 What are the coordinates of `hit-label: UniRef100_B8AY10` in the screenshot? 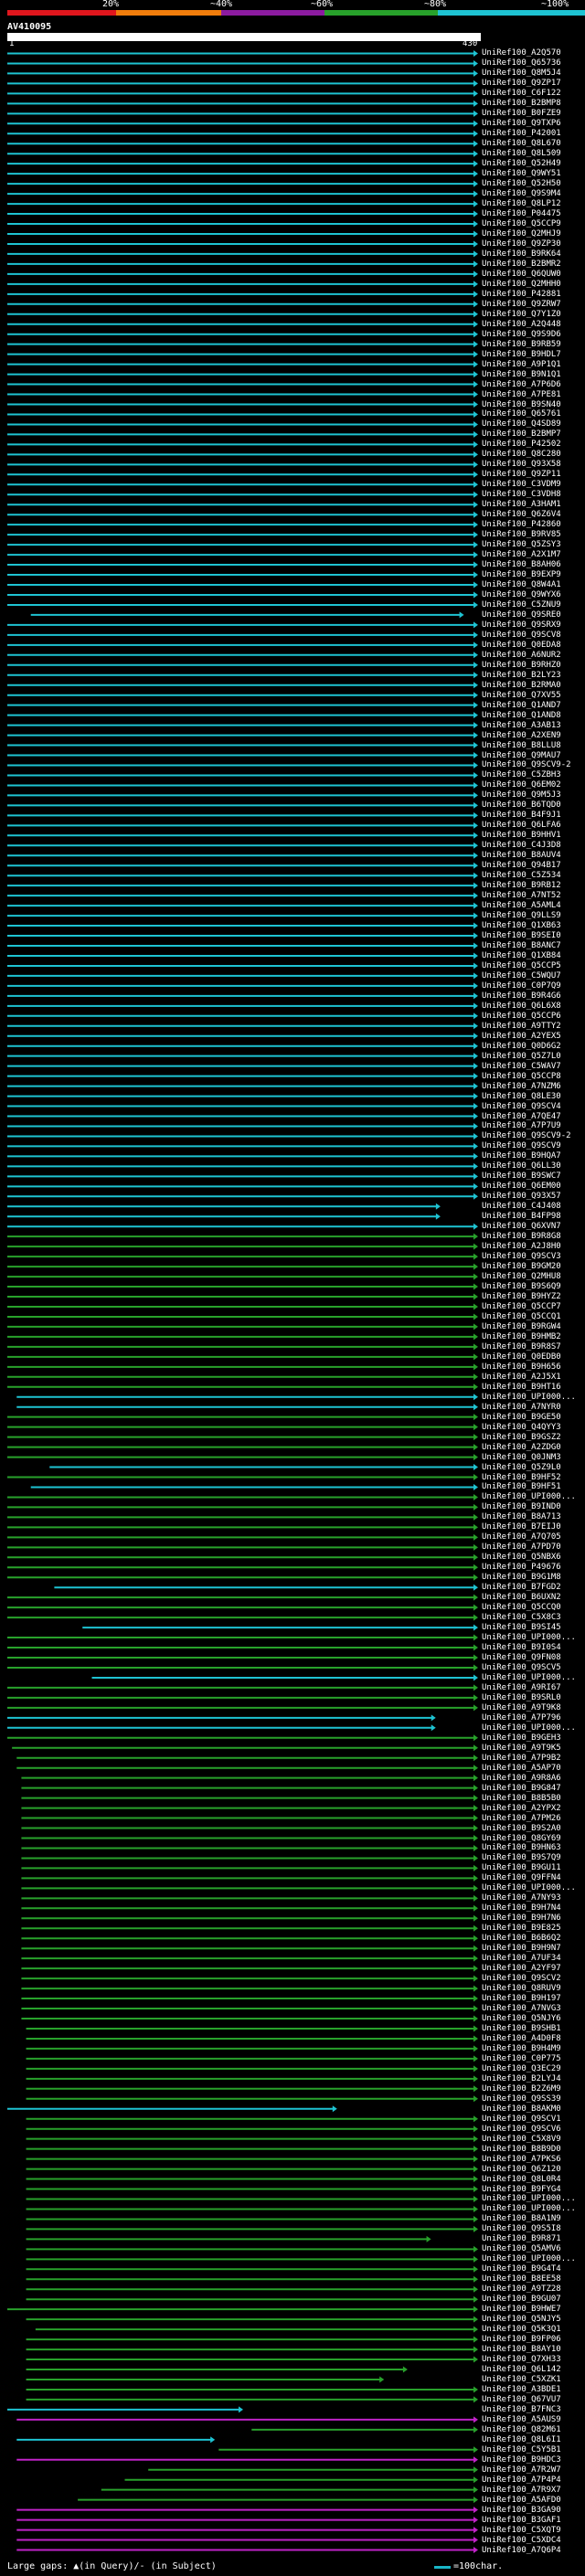 It's located at (534, 2349).